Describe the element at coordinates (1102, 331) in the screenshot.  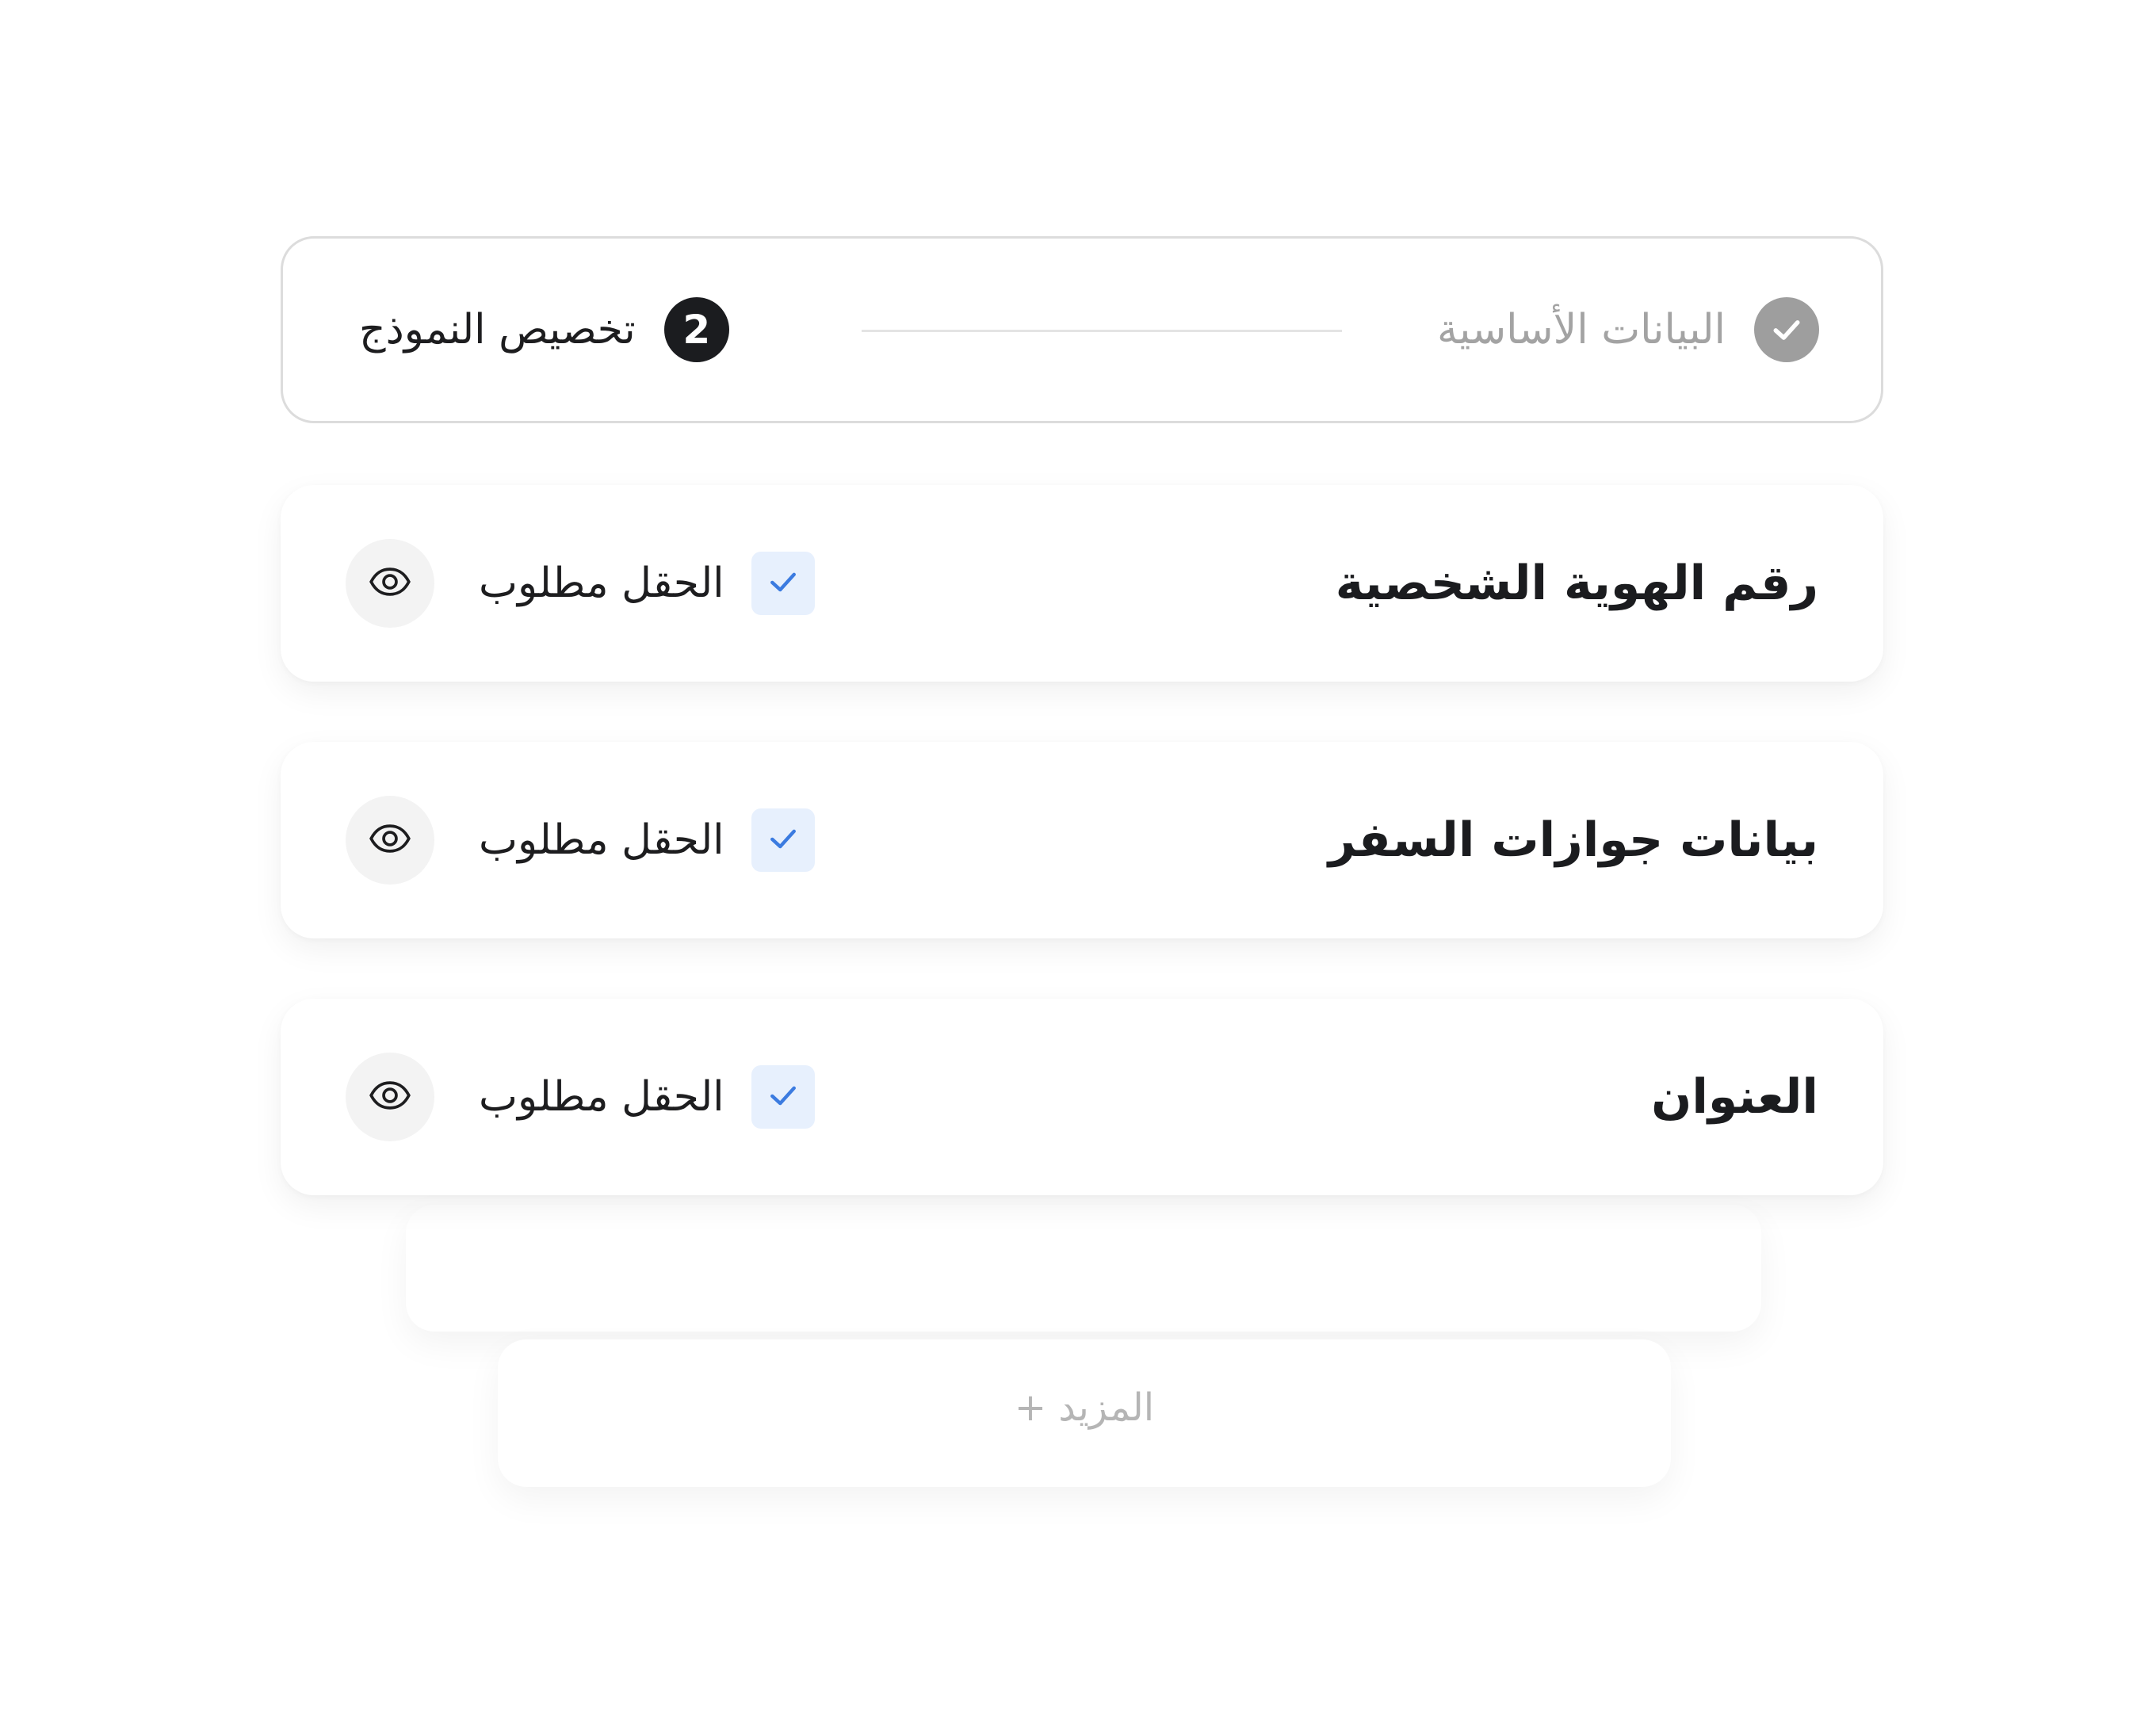
I see `step-connector` at that location.